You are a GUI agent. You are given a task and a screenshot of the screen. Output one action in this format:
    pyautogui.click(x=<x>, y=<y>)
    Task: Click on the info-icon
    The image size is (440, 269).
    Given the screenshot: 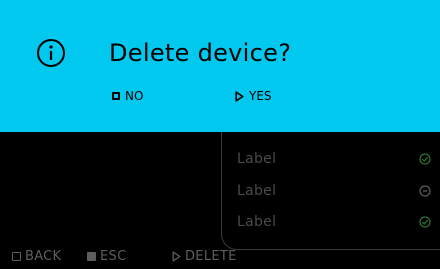 What is the action you would take?
    pyautogui.click(x=51, y=53)
    